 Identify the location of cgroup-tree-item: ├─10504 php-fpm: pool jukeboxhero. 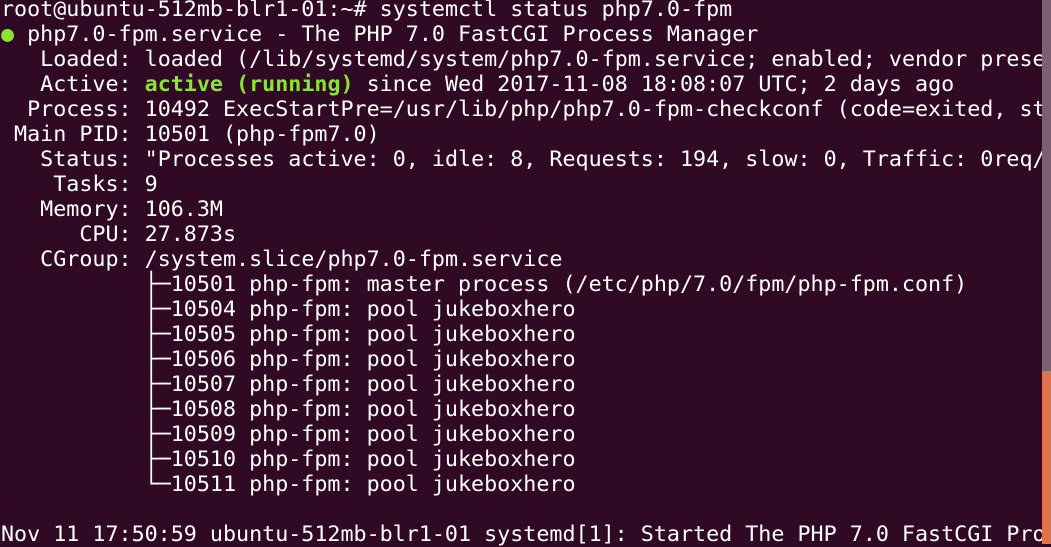
(288, 309).